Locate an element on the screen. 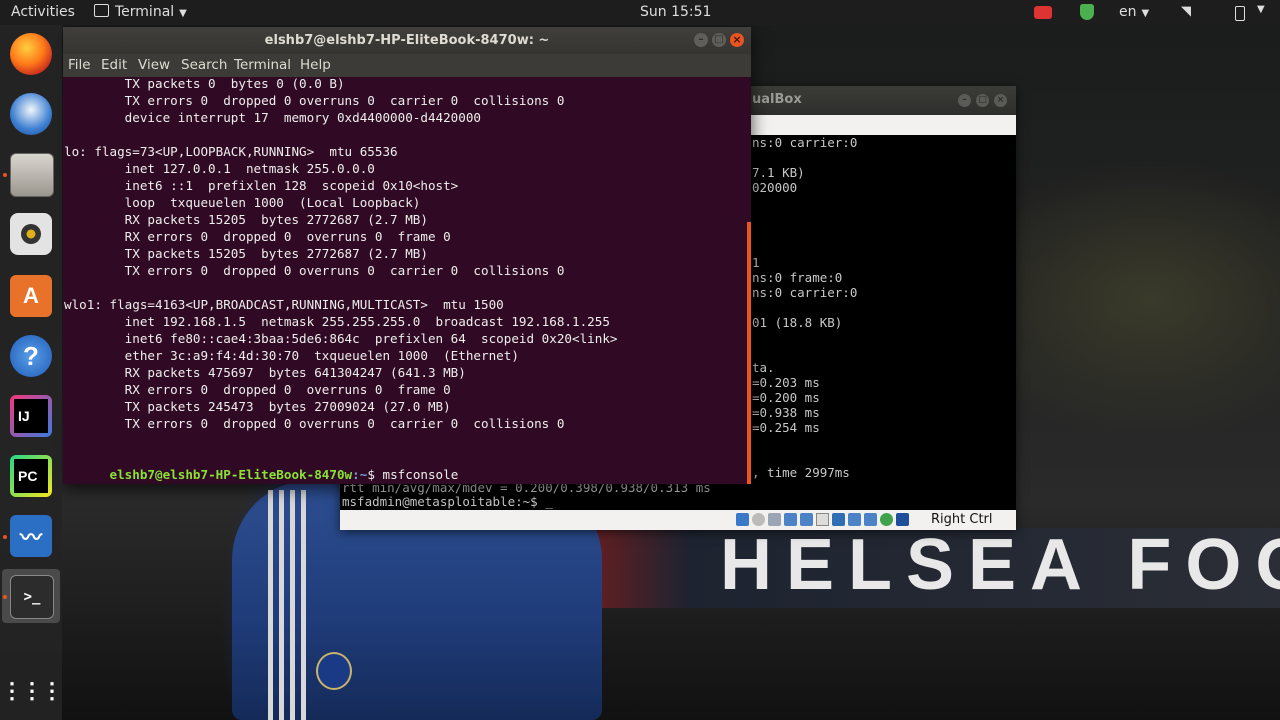 The width and height of the screenshot is (1280, 720). files-icon is located at coordinates (32, 175).